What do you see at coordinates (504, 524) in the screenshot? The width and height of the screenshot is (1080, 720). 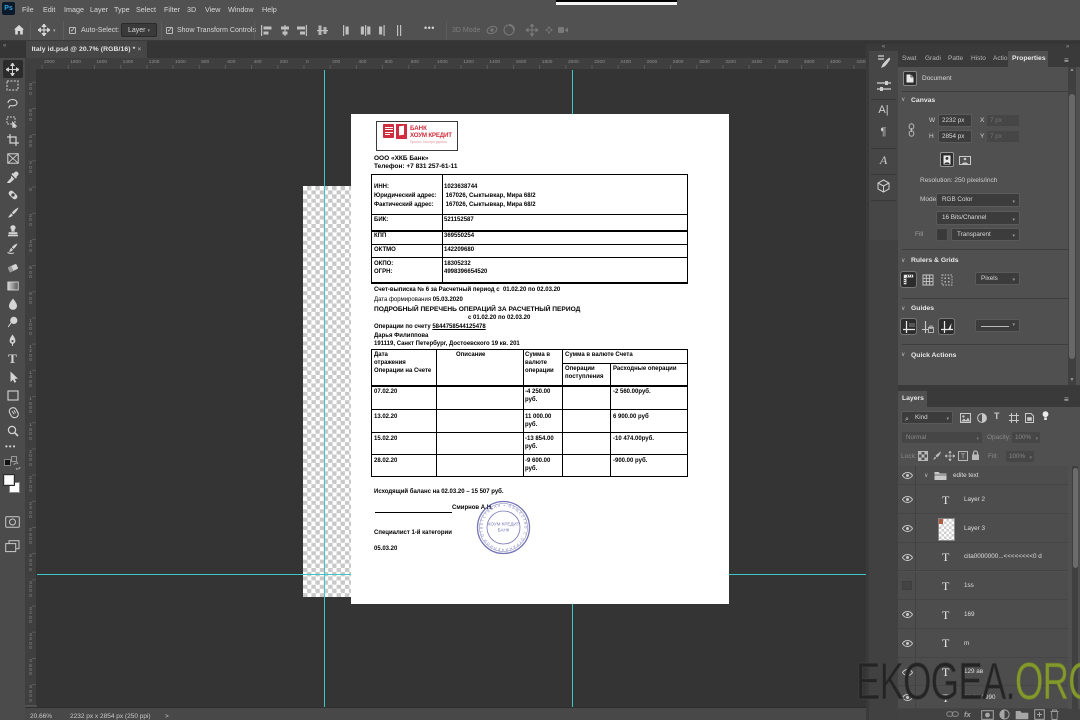 I see `svg-text: ХОУМ КРЕДИТ` at bounding box center [504, 524].